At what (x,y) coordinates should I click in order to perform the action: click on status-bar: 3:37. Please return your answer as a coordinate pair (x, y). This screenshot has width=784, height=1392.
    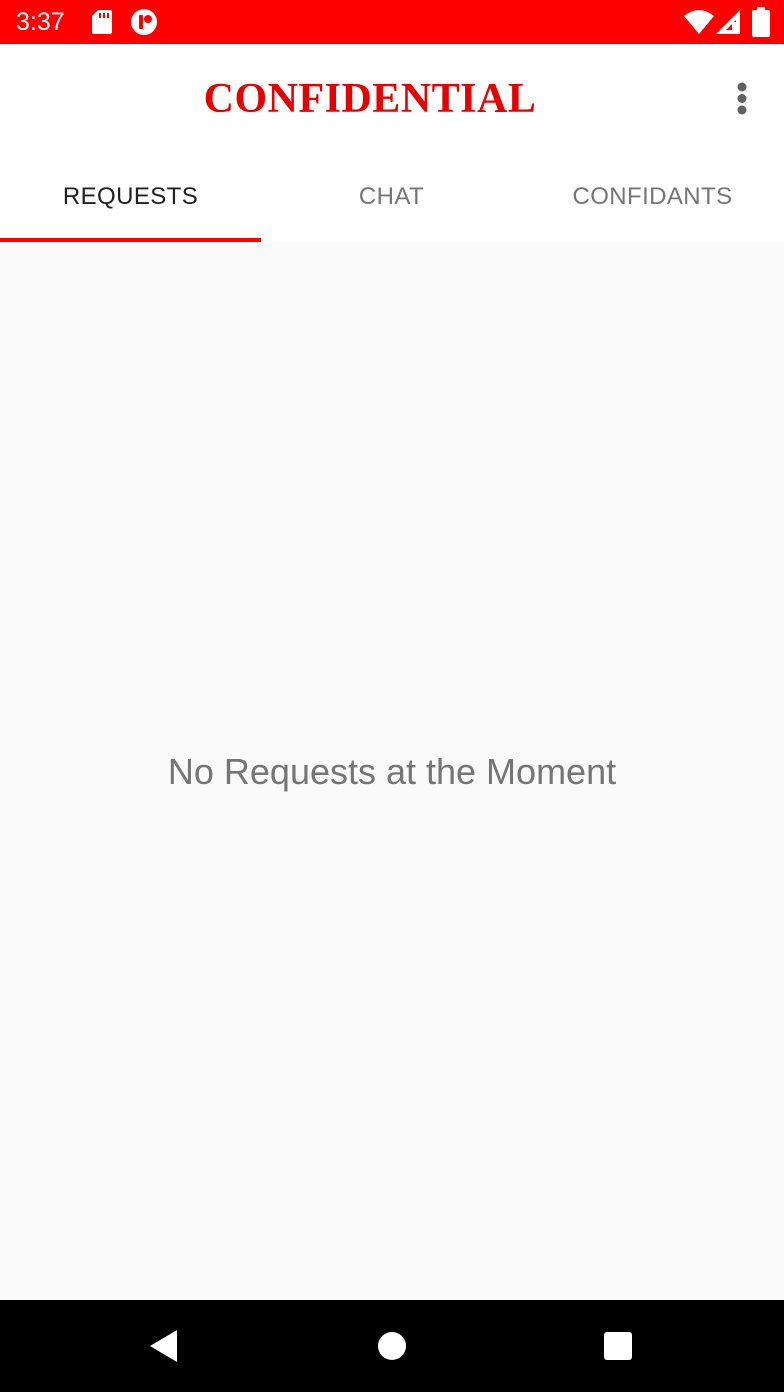
    Looking at the image, I should click on (392, 22).